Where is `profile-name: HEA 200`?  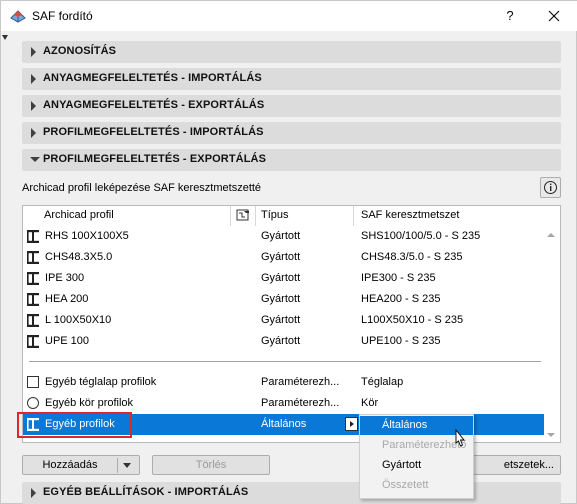
profile-name: HEA 200 is located at coordinates (67, 299).